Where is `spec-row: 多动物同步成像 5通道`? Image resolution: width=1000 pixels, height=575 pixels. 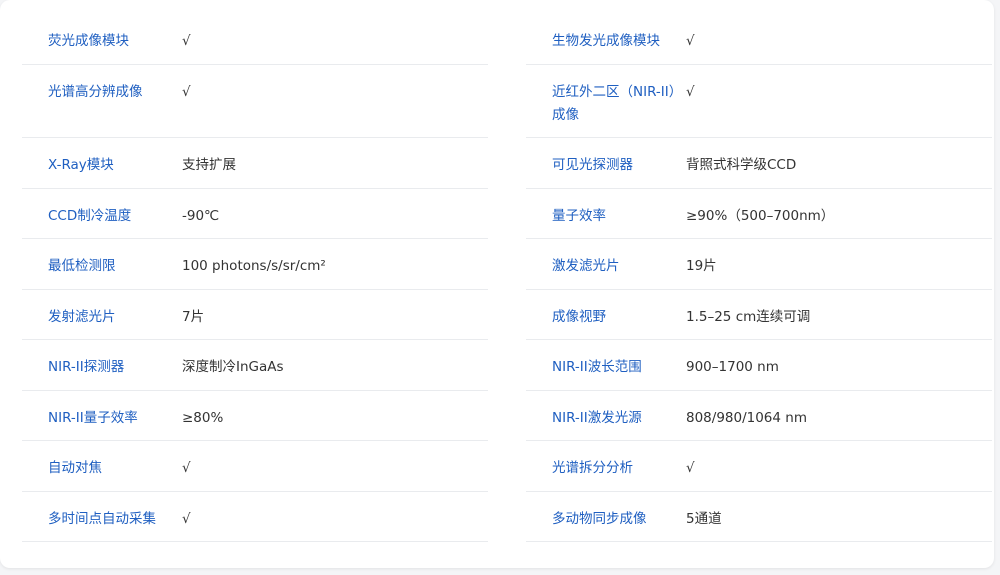
spec-row: 多动物同步成像 5通道 is located at coordinates (759, 517).